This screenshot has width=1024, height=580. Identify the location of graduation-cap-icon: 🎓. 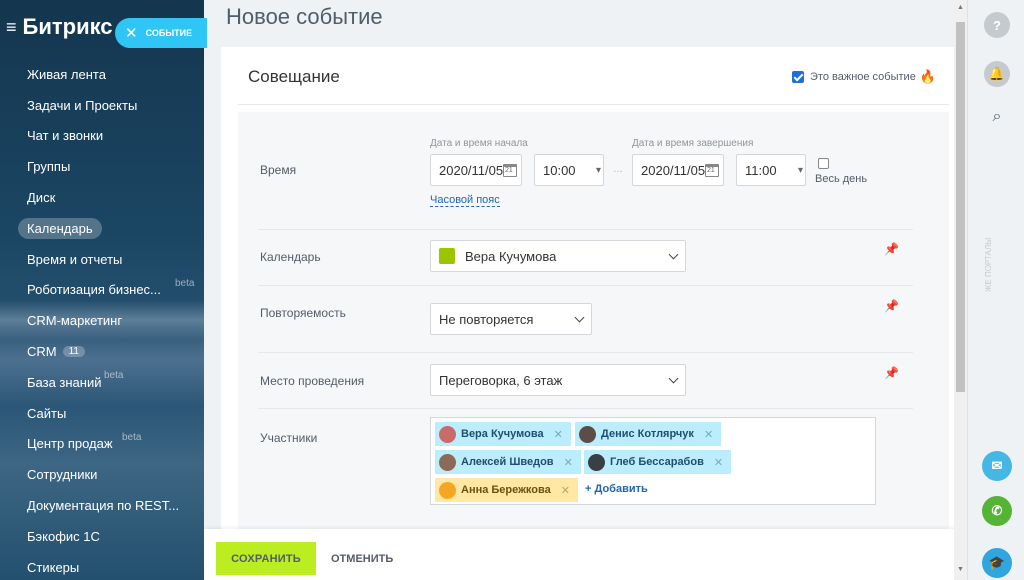
(997, 563).